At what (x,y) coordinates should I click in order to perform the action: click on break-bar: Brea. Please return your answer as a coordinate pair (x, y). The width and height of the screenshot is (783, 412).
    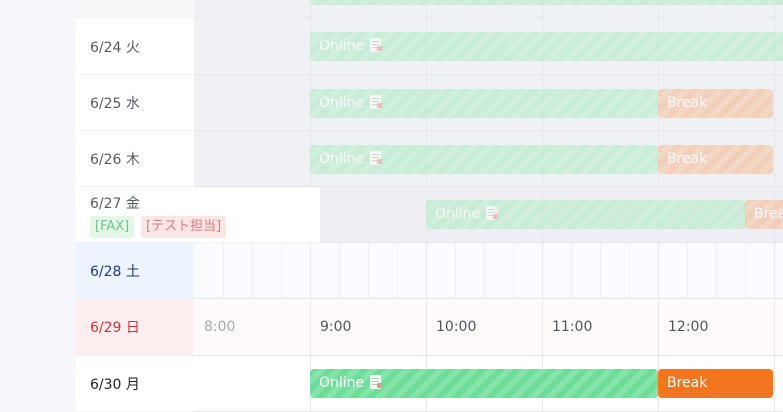
    Looking at the image, I should click on (764, 214).